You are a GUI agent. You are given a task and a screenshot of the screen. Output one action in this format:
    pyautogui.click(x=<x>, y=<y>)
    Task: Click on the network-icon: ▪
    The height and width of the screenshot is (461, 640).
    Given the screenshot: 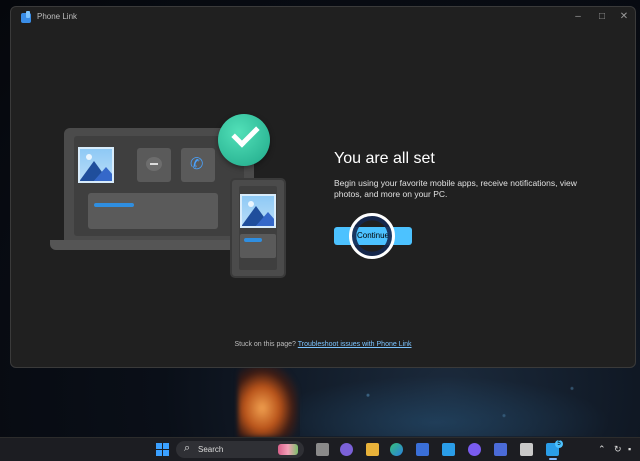 What is the action you would take?
    pyautogui.click(x=629, y=449)
    